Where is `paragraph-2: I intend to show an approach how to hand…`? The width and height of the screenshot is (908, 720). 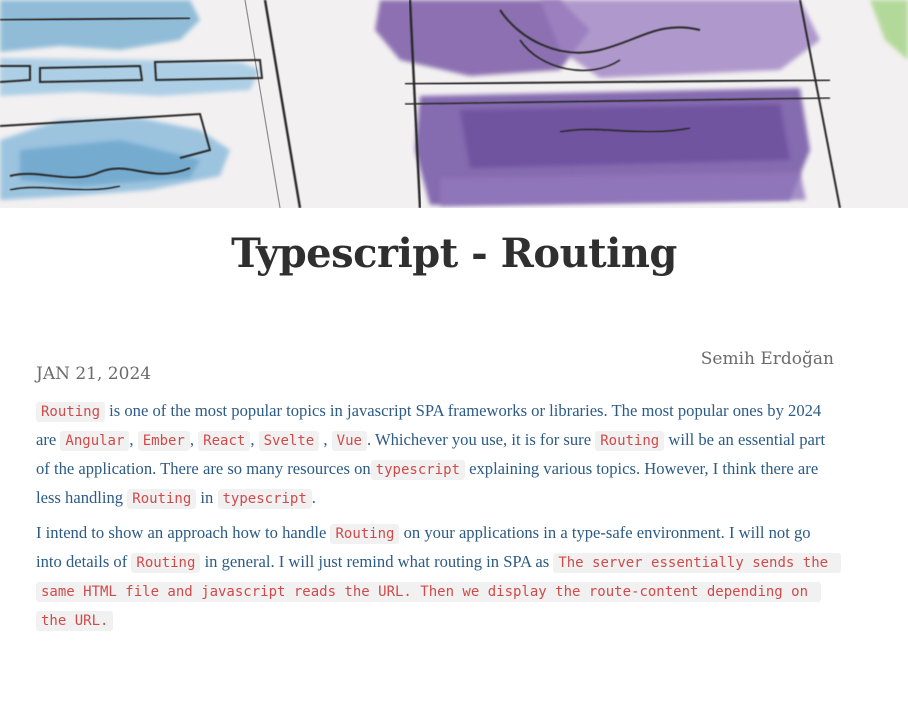
paragraph-2: I intend to show an approach how to hand… is located at coordinates (439, 577).